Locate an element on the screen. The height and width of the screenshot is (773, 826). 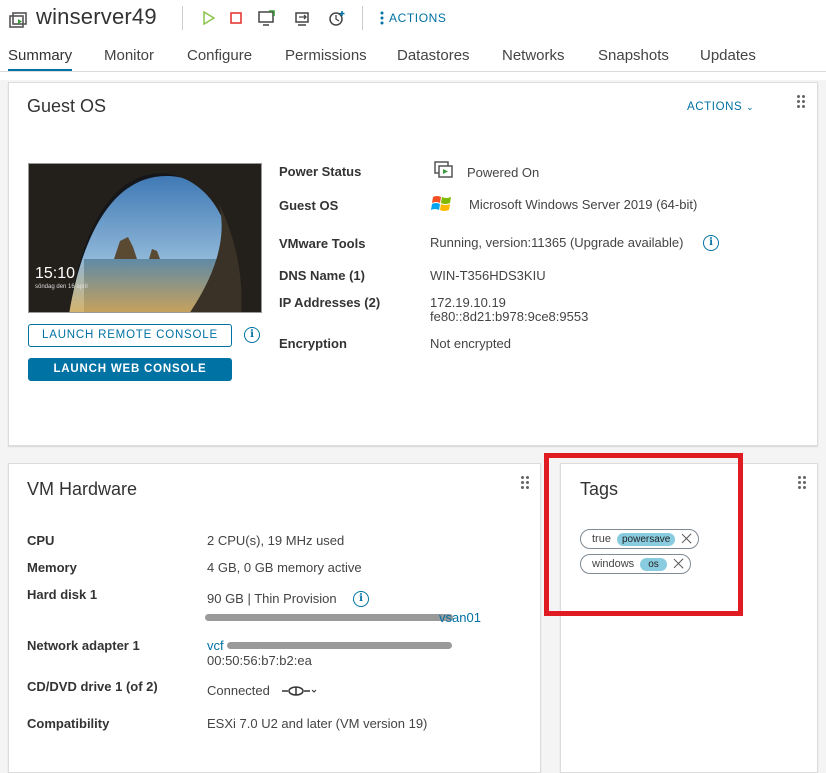
ip-addresses-label: IP Addresses (2) is located at coordinates (330, 302).